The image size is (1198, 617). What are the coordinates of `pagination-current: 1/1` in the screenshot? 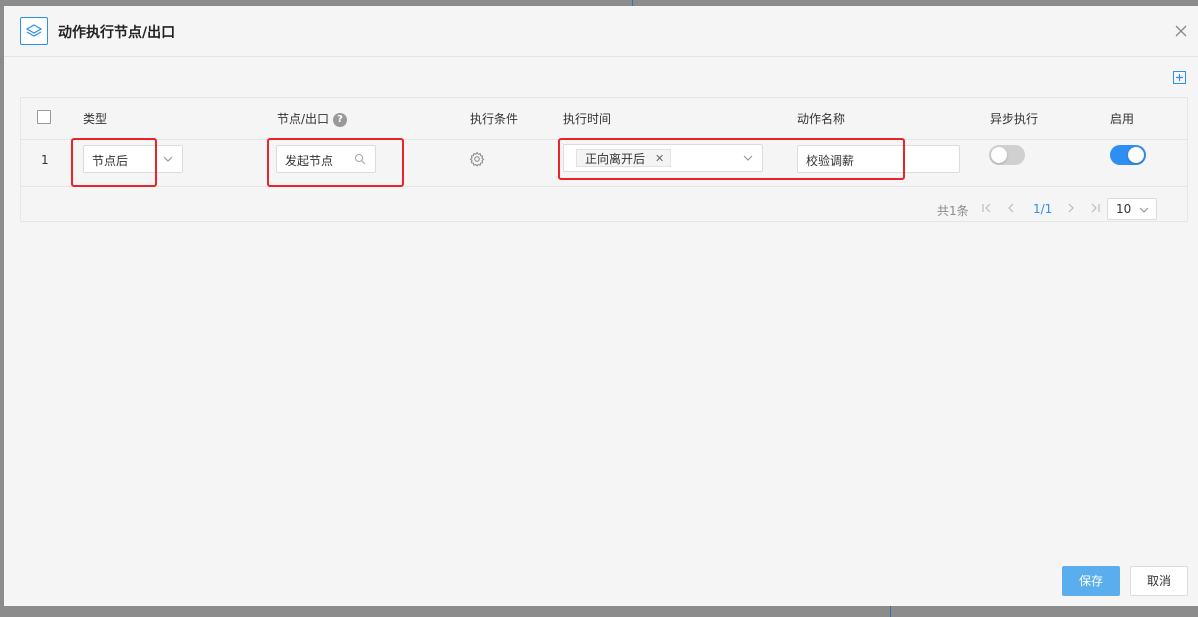 It's located at (1043, 209).